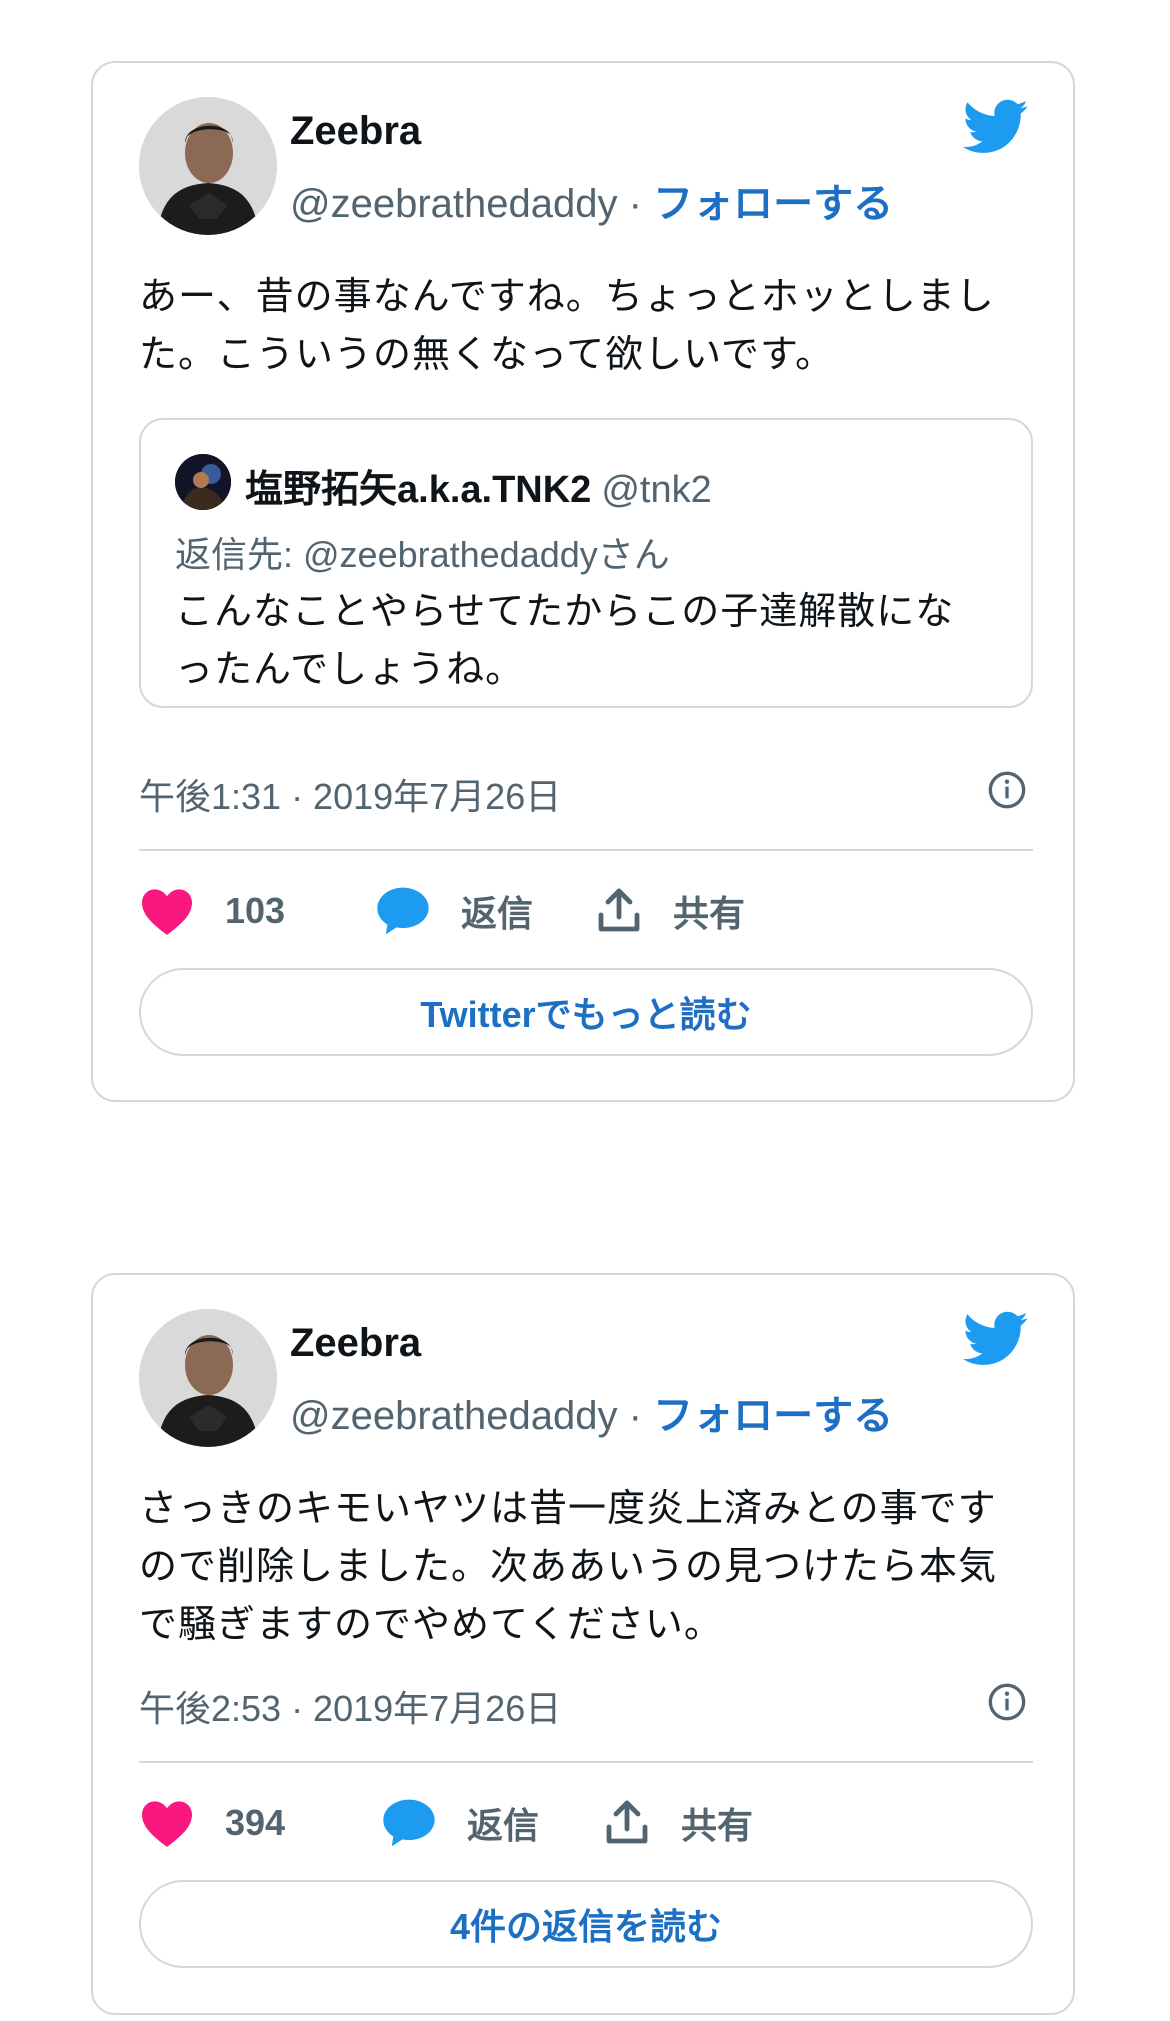 The width and height of the screenshot is (1170, 2021). What do you see at coordinates (418, 490) in the screenshot?
I see `quote-author-name: 塩野拓矢a.k.a.TNK2` at bounding box center [418, 490].